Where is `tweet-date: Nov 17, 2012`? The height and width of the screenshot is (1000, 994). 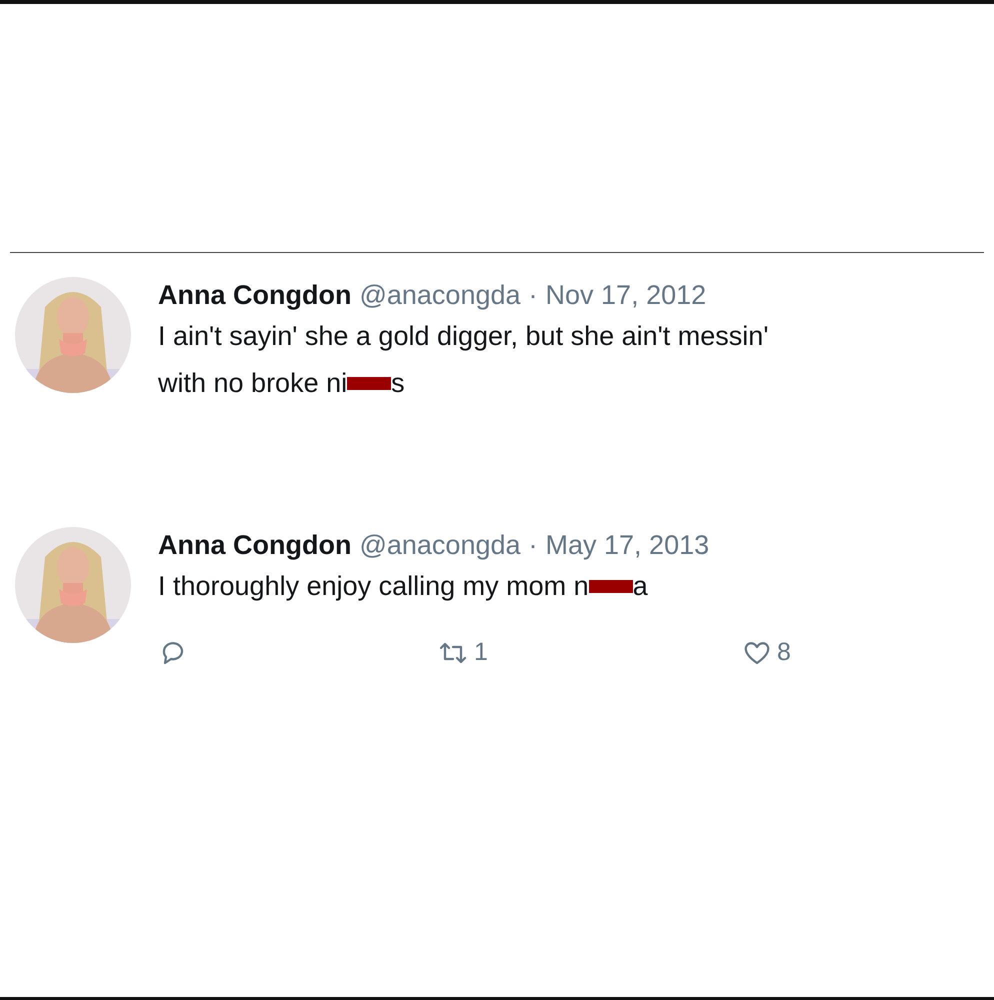
tweet-date: Nov 17, 2012 is located at coordinates (626, 295).